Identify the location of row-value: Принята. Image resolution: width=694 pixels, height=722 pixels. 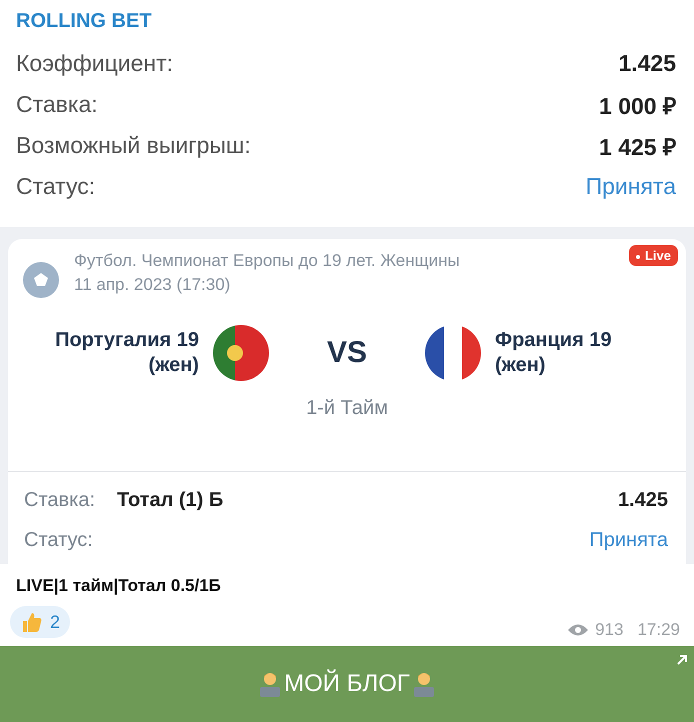
(631, 186).